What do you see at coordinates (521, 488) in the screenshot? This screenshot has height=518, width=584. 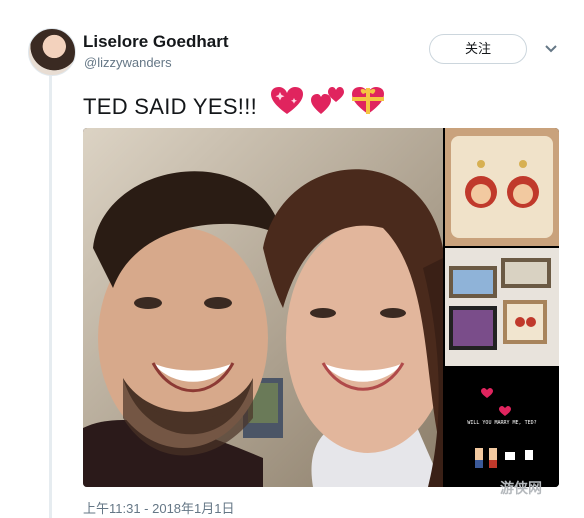 I see `watermark: 游侠网` at bounding box center [521, 488].